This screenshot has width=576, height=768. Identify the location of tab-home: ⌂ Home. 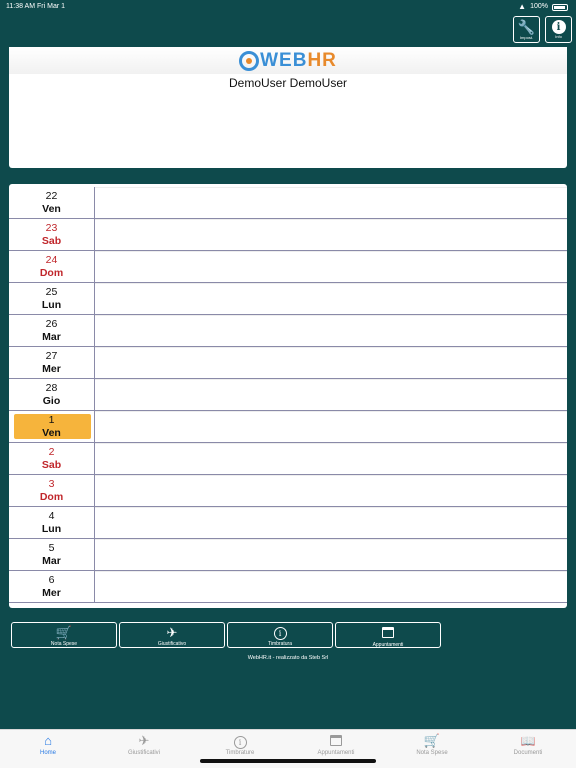
(48, 745).